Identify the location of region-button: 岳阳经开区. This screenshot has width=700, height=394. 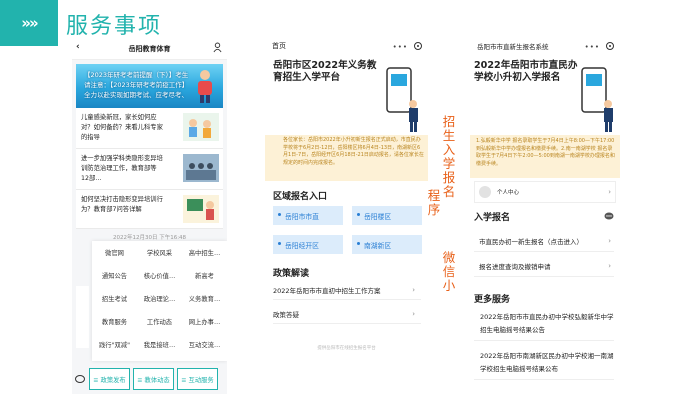
(308, 244).